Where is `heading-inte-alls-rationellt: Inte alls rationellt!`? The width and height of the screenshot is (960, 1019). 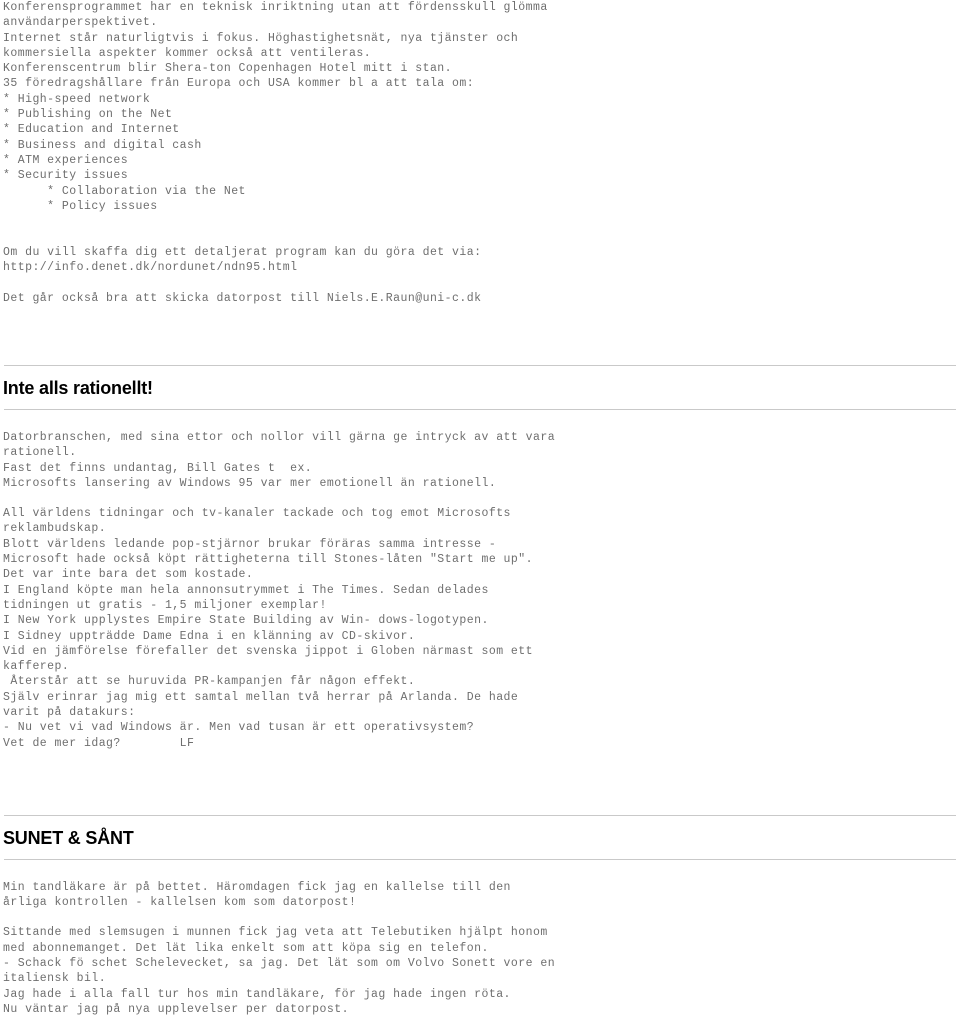 heading-inte-alls-rationellt: Inte alls rationellt! is located at coordinates (78, 387).